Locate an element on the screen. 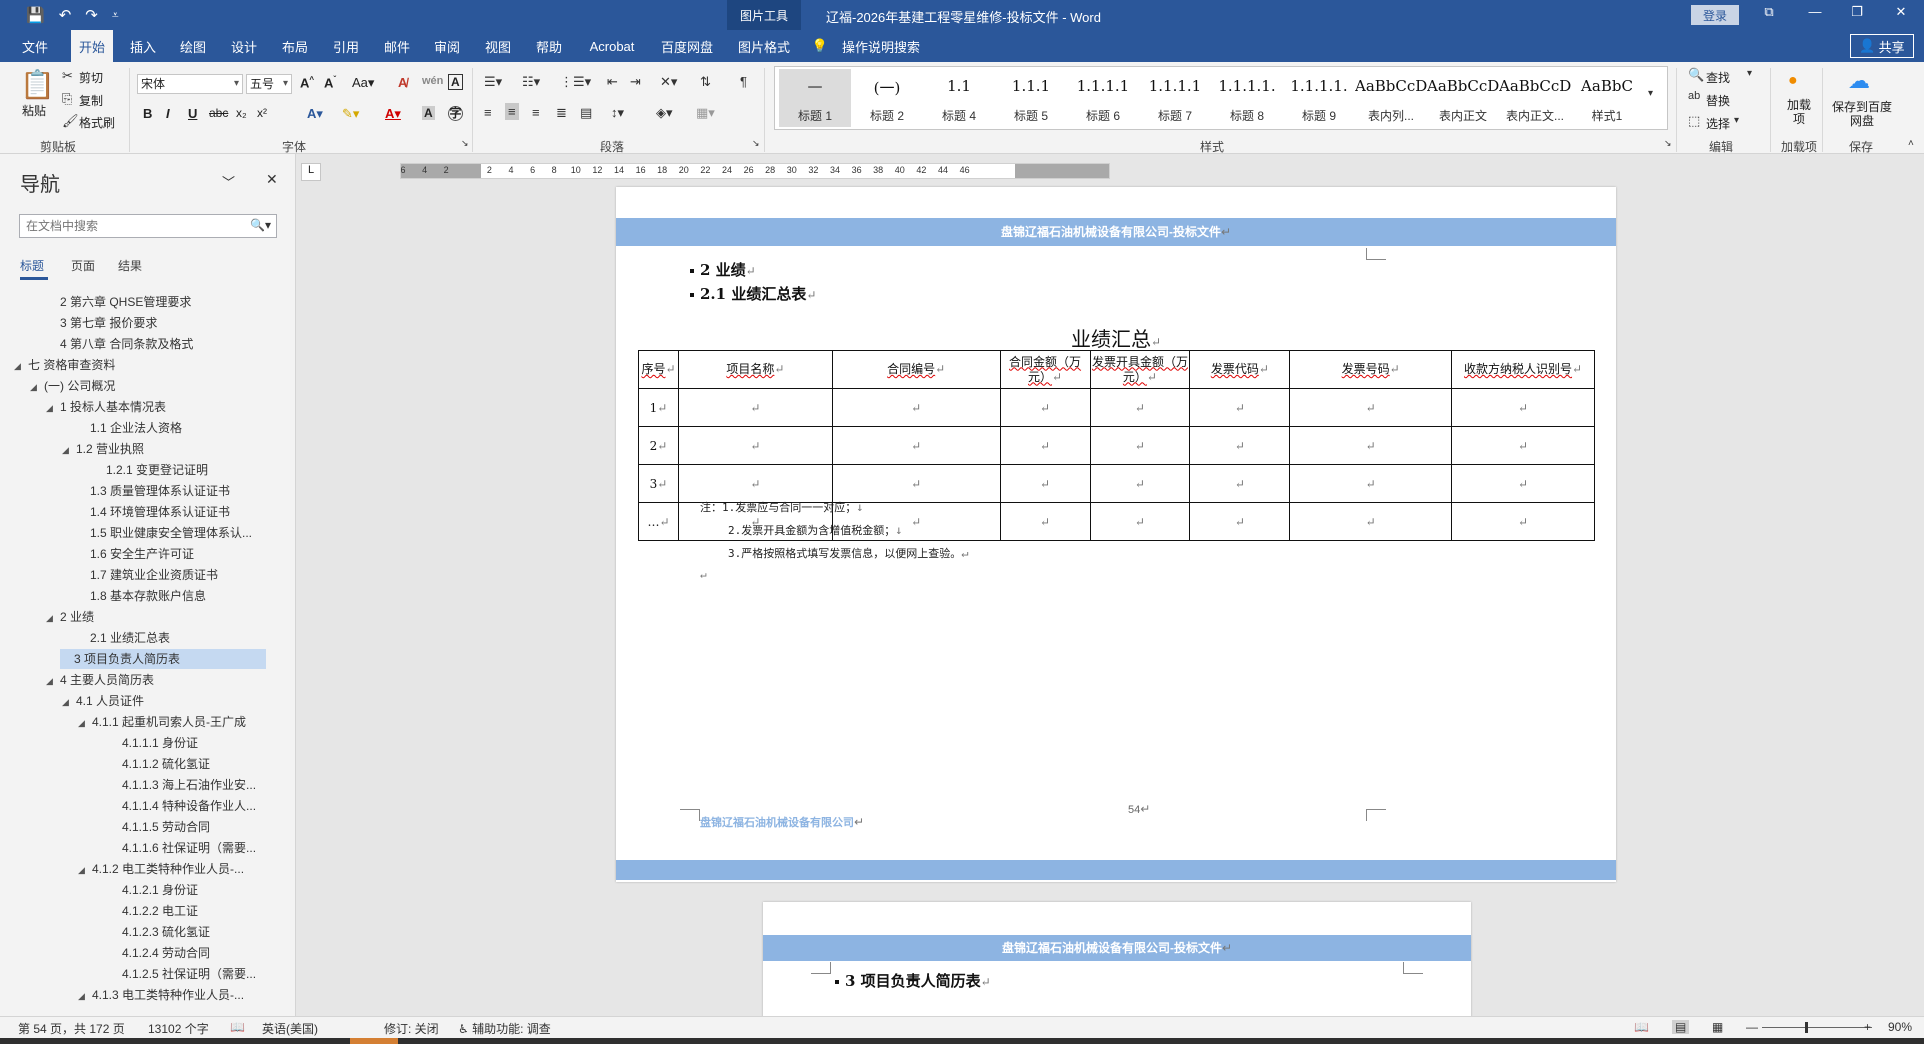 The height and width of the screenshot is (1044, 1924). tab-insert: 插入 is located at coordinates (143, 46).